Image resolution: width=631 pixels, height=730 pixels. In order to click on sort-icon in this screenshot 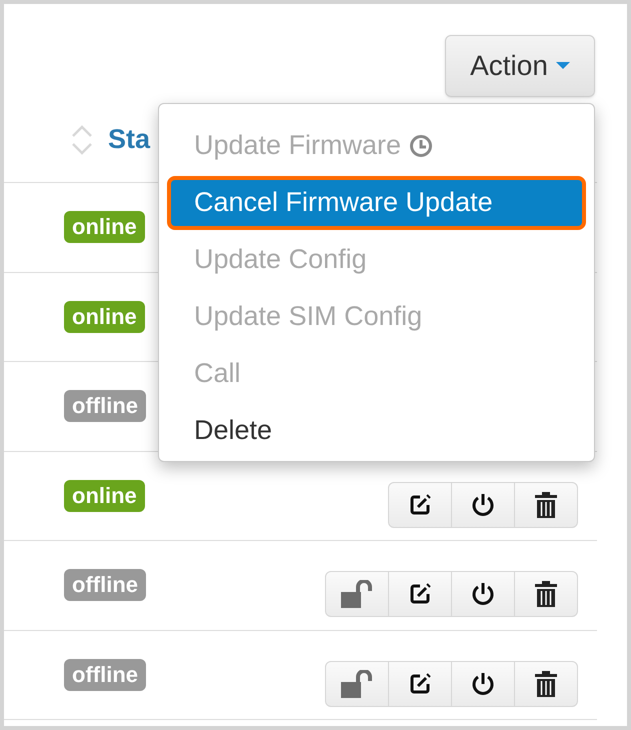, I will do `click(82, 140)`.